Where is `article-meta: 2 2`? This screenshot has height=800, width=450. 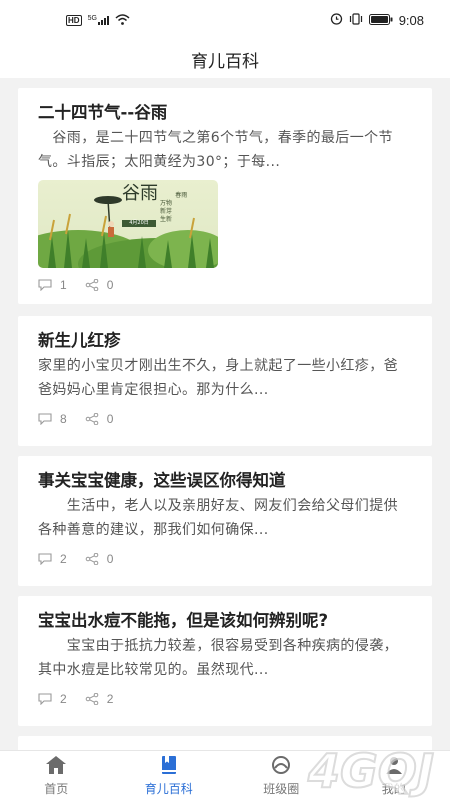
article-meta: 2 2 is located at coordinates (225, 699).